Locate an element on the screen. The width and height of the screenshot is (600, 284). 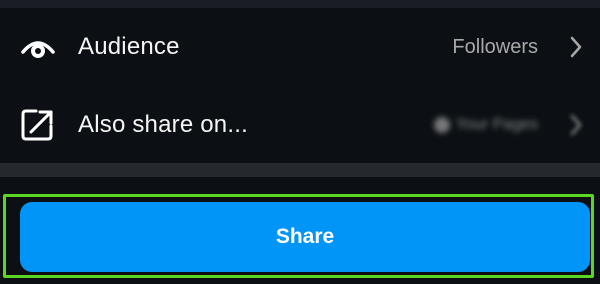
linked-account-value: Your Pages is located at coordinates (485, 125).